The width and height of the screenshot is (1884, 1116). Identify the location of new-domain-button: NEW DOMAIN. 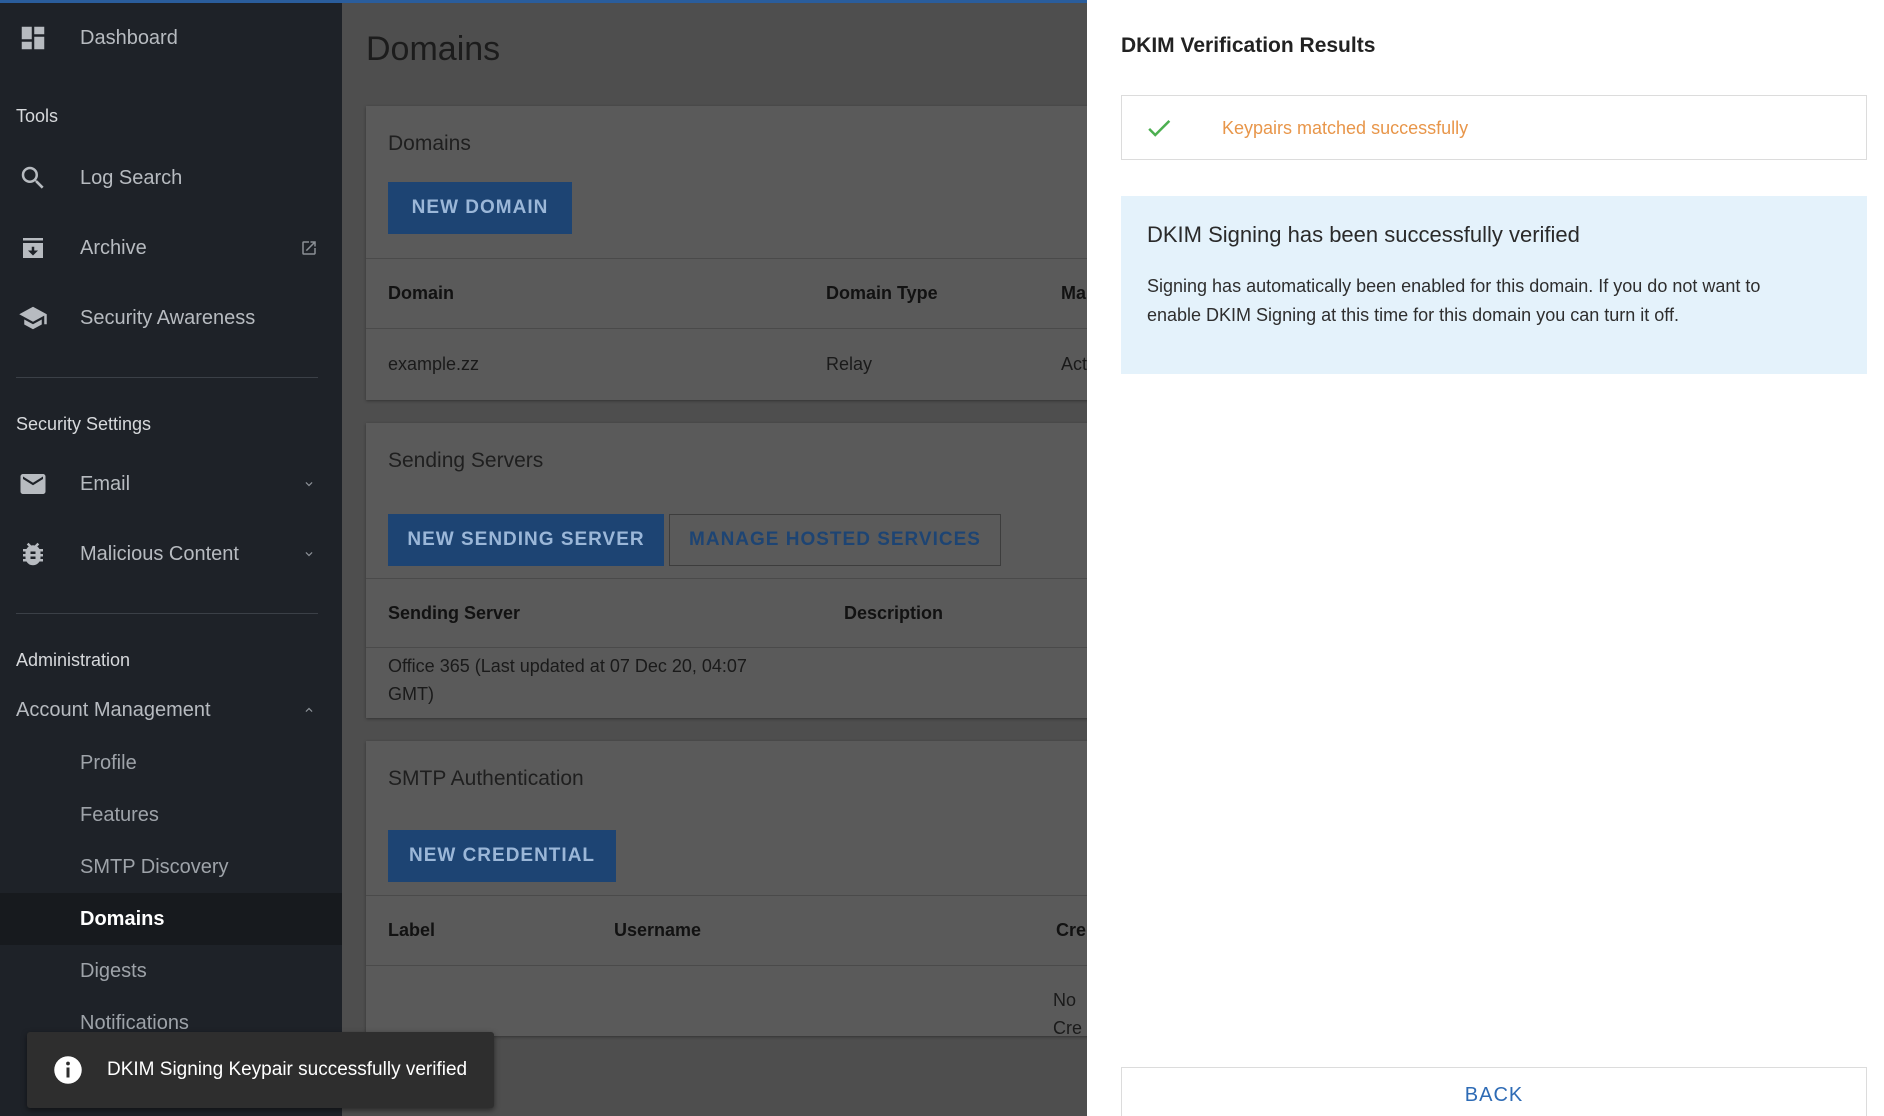
(480, 208).